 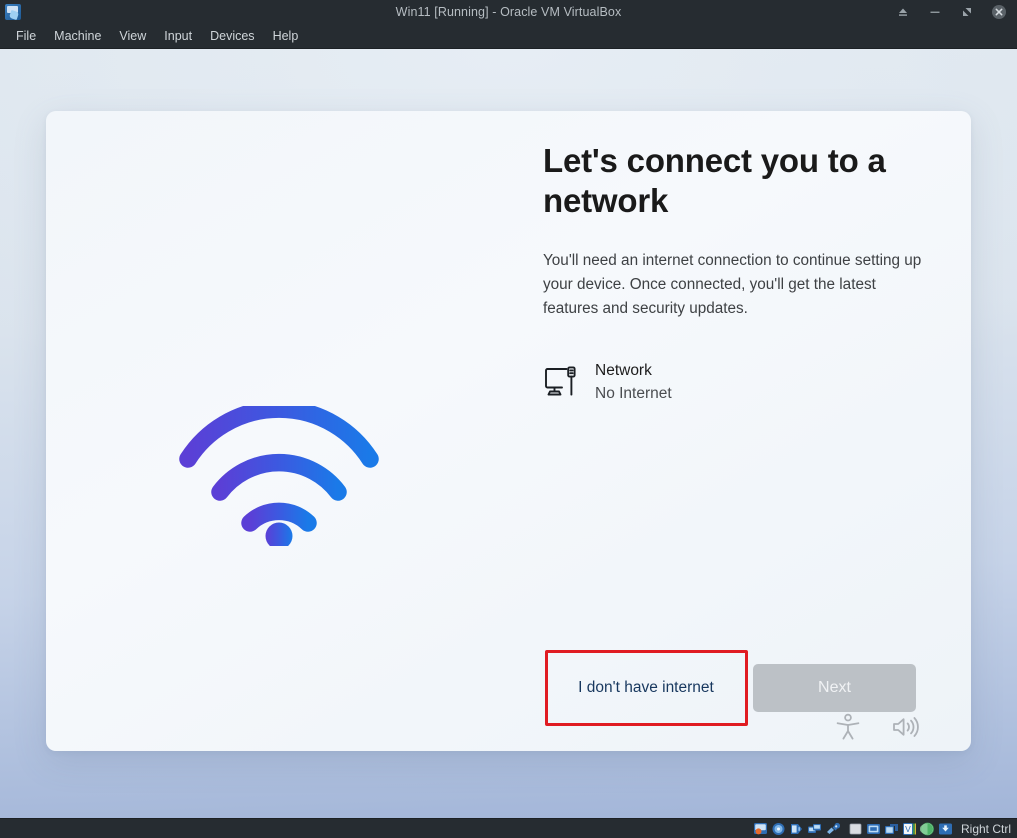 What do you see at coordinates (848, 727) in the screenshot?
I see `accessibility-icon` at bounding box center [848, 727].